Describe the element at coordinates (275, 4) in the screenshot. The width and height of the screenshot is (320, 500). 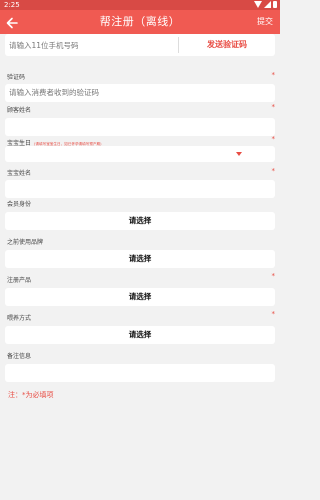
I see `battery-icon` at that location.